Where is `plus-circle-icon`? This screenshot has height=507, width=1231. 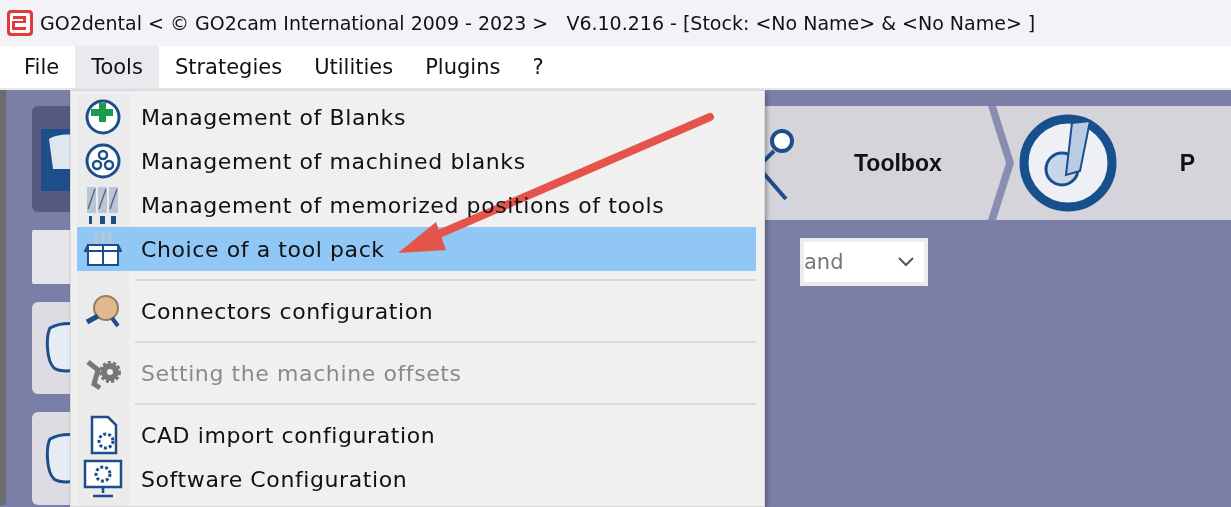
plus-circle-icon is located at coordinates (103, 117).